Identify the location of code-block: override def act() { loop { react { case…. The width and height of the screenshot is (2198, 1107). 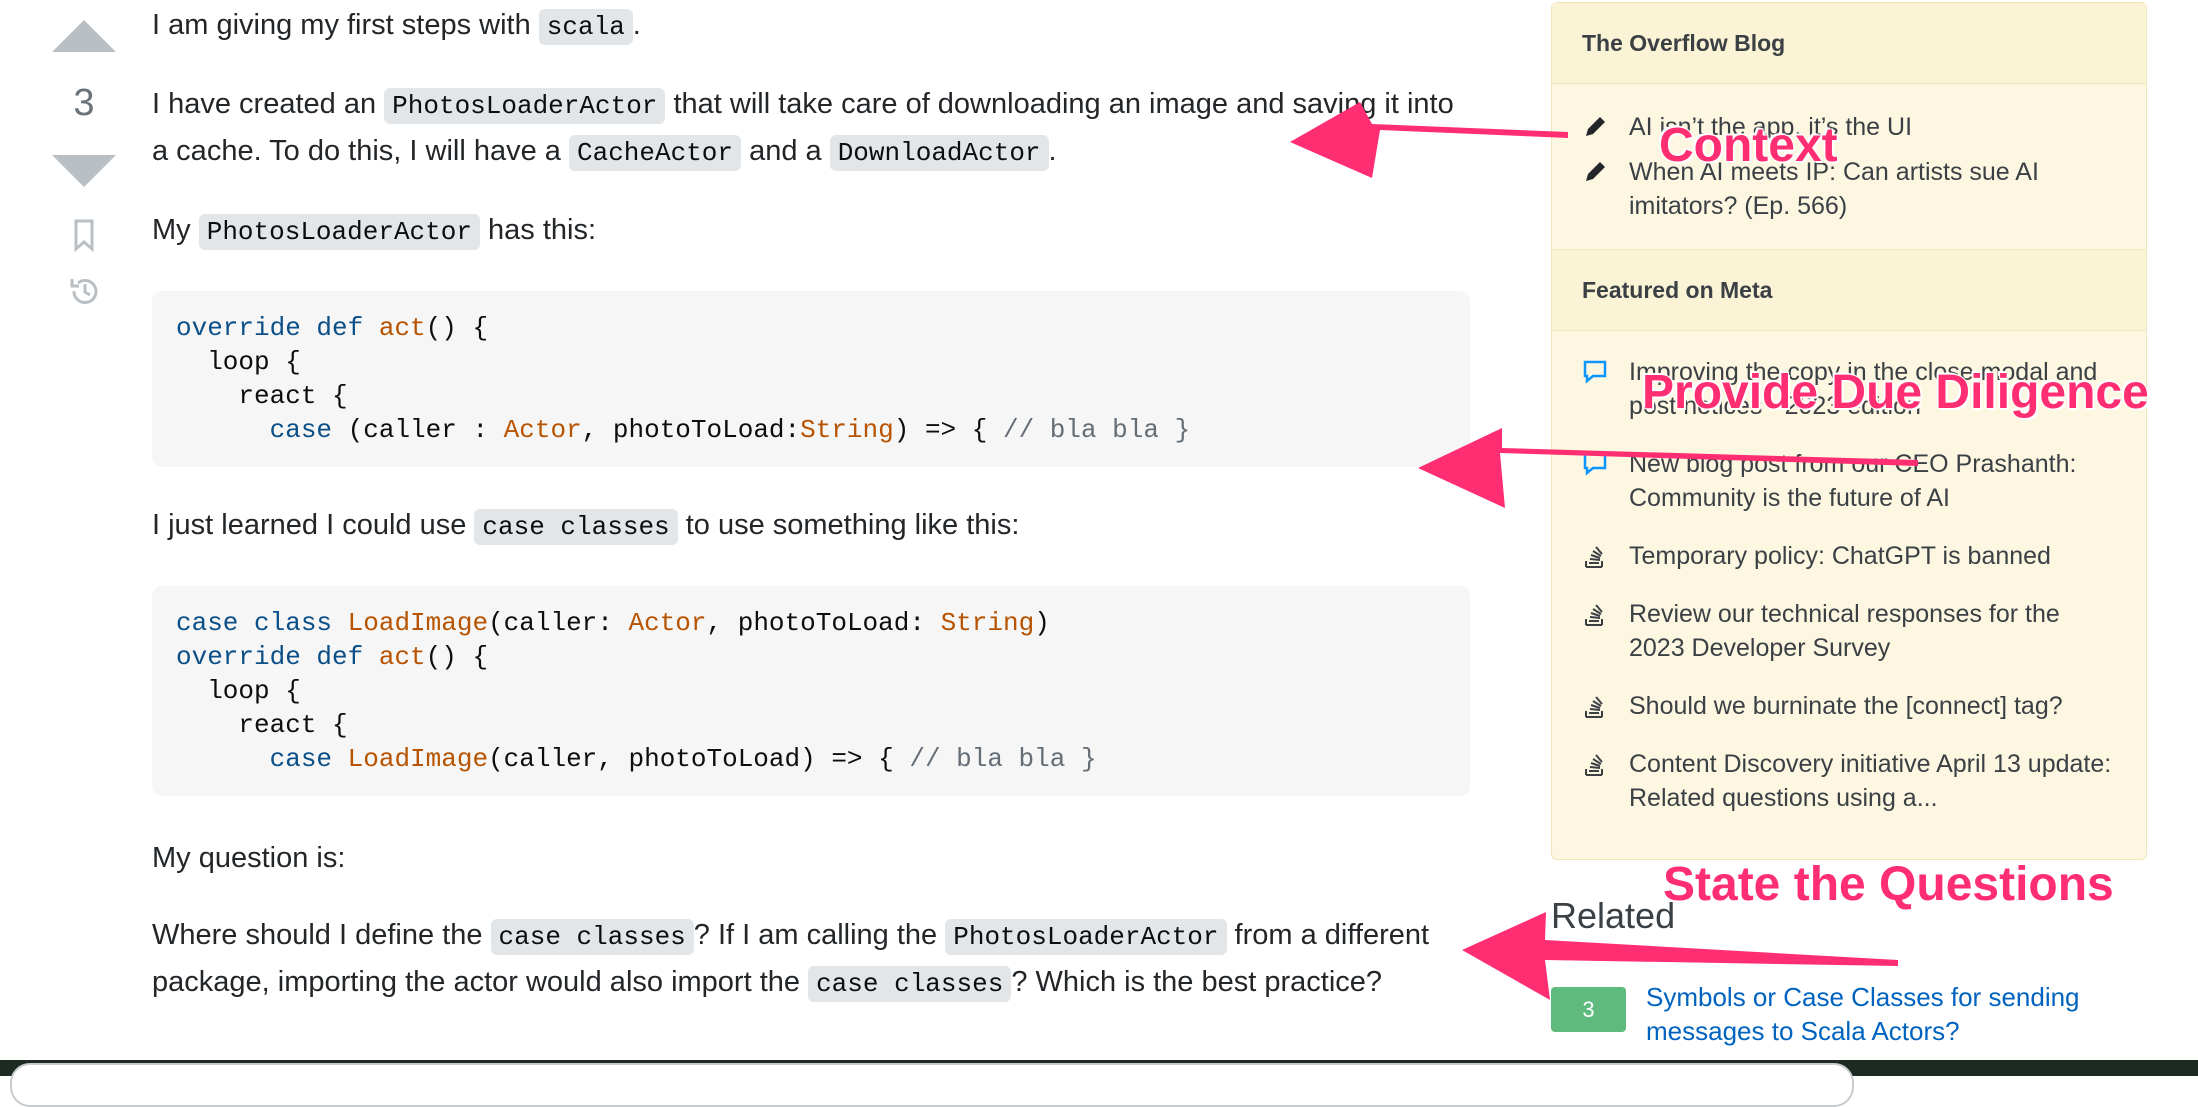
(811, 379).